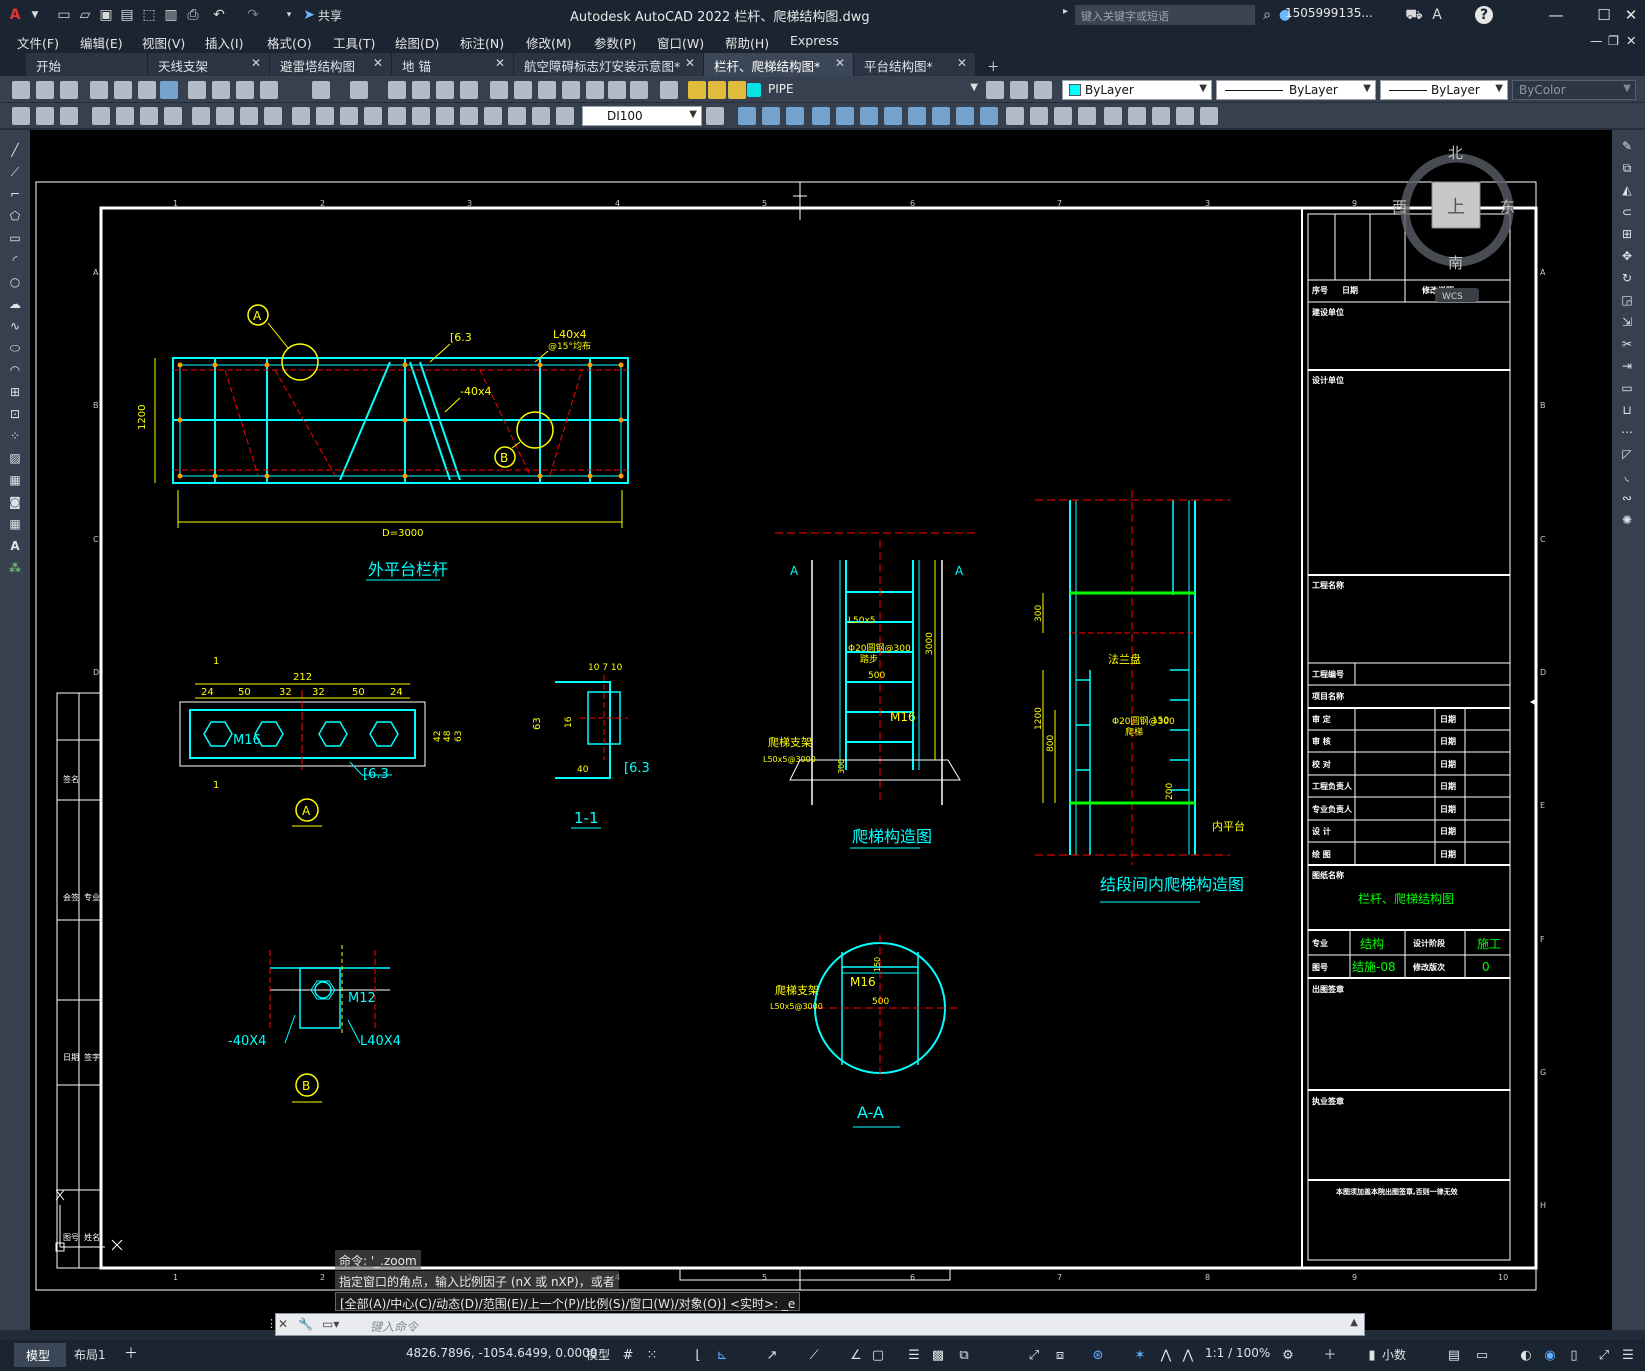 Image resolution: width=1645 pixels, height=1371 pixels. Describe the element at coordinates (331, 64) in the screenshot. I see `tab-lightning-tower: 避雷塔结构图 ✕` at that location.